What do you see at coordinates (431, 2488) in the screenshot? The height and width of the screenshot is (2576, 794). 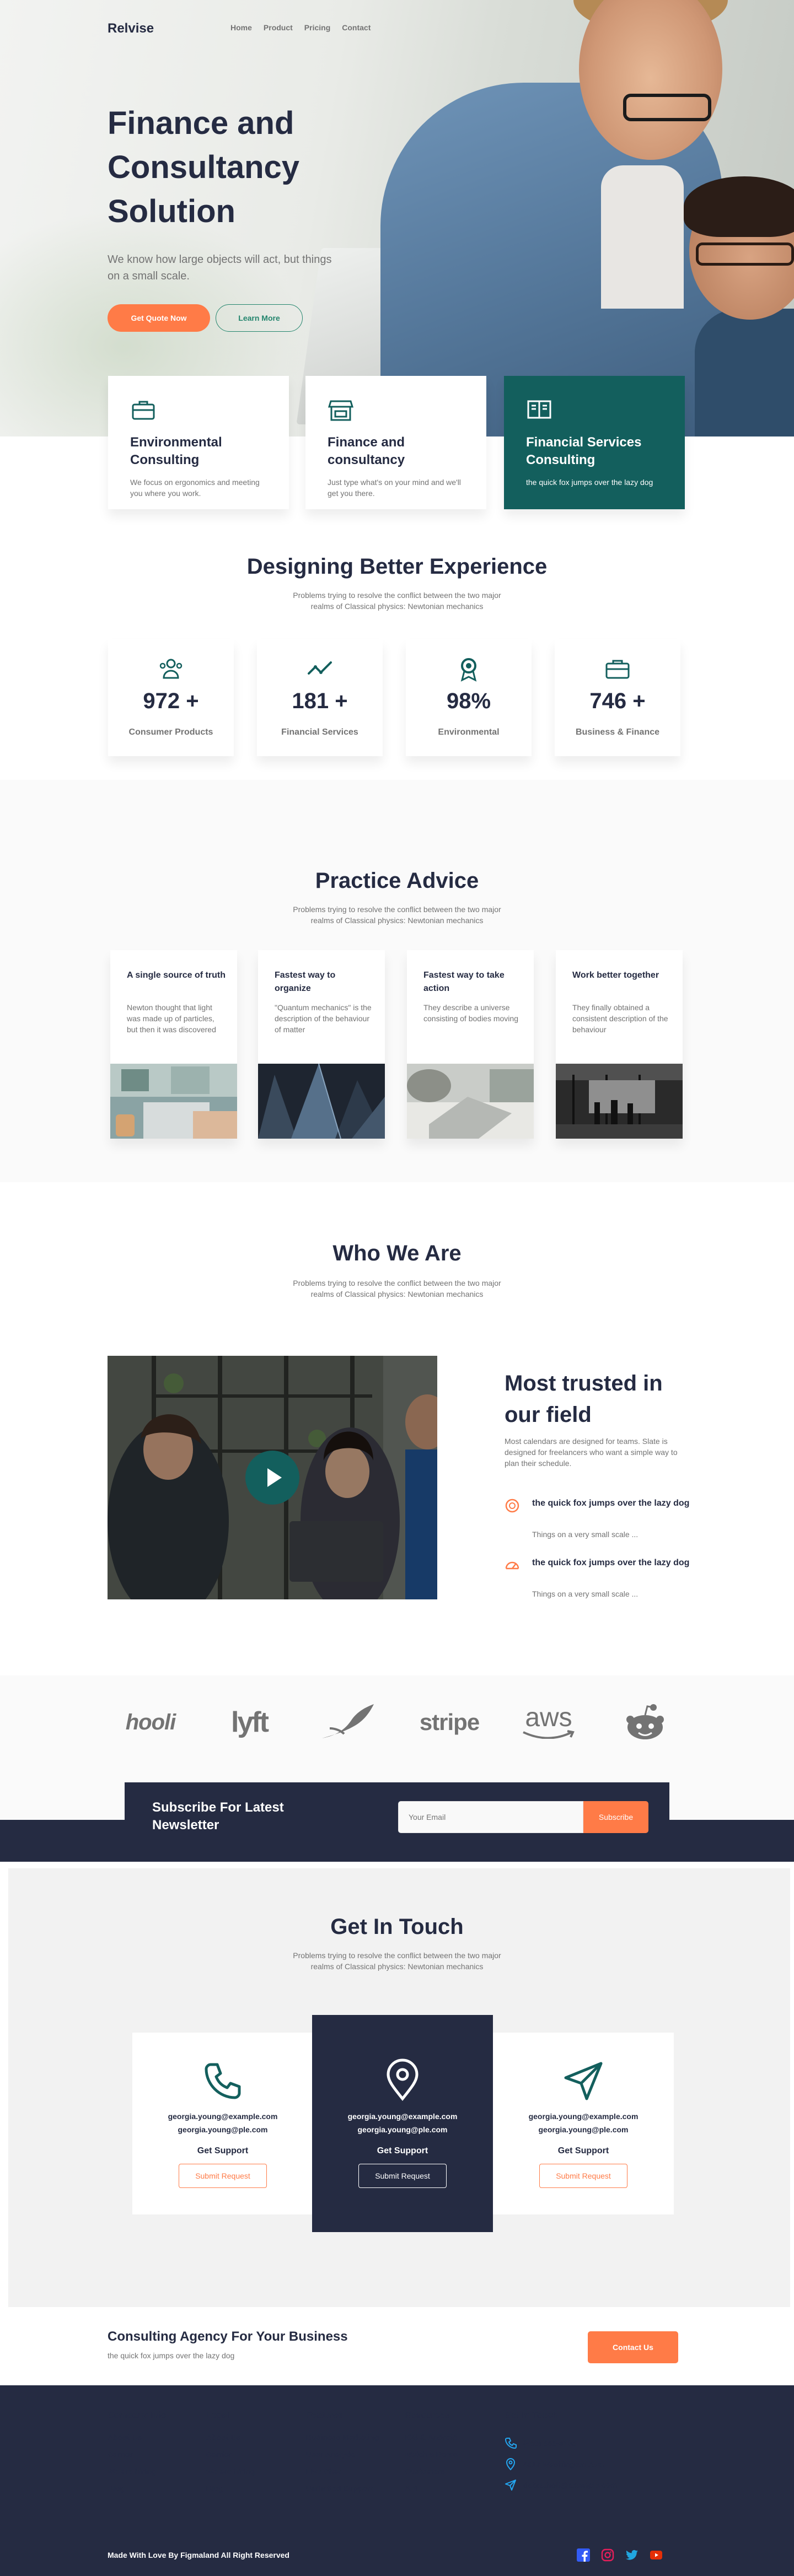 I see `footer-link: API` at bounding box center [431, 2488].